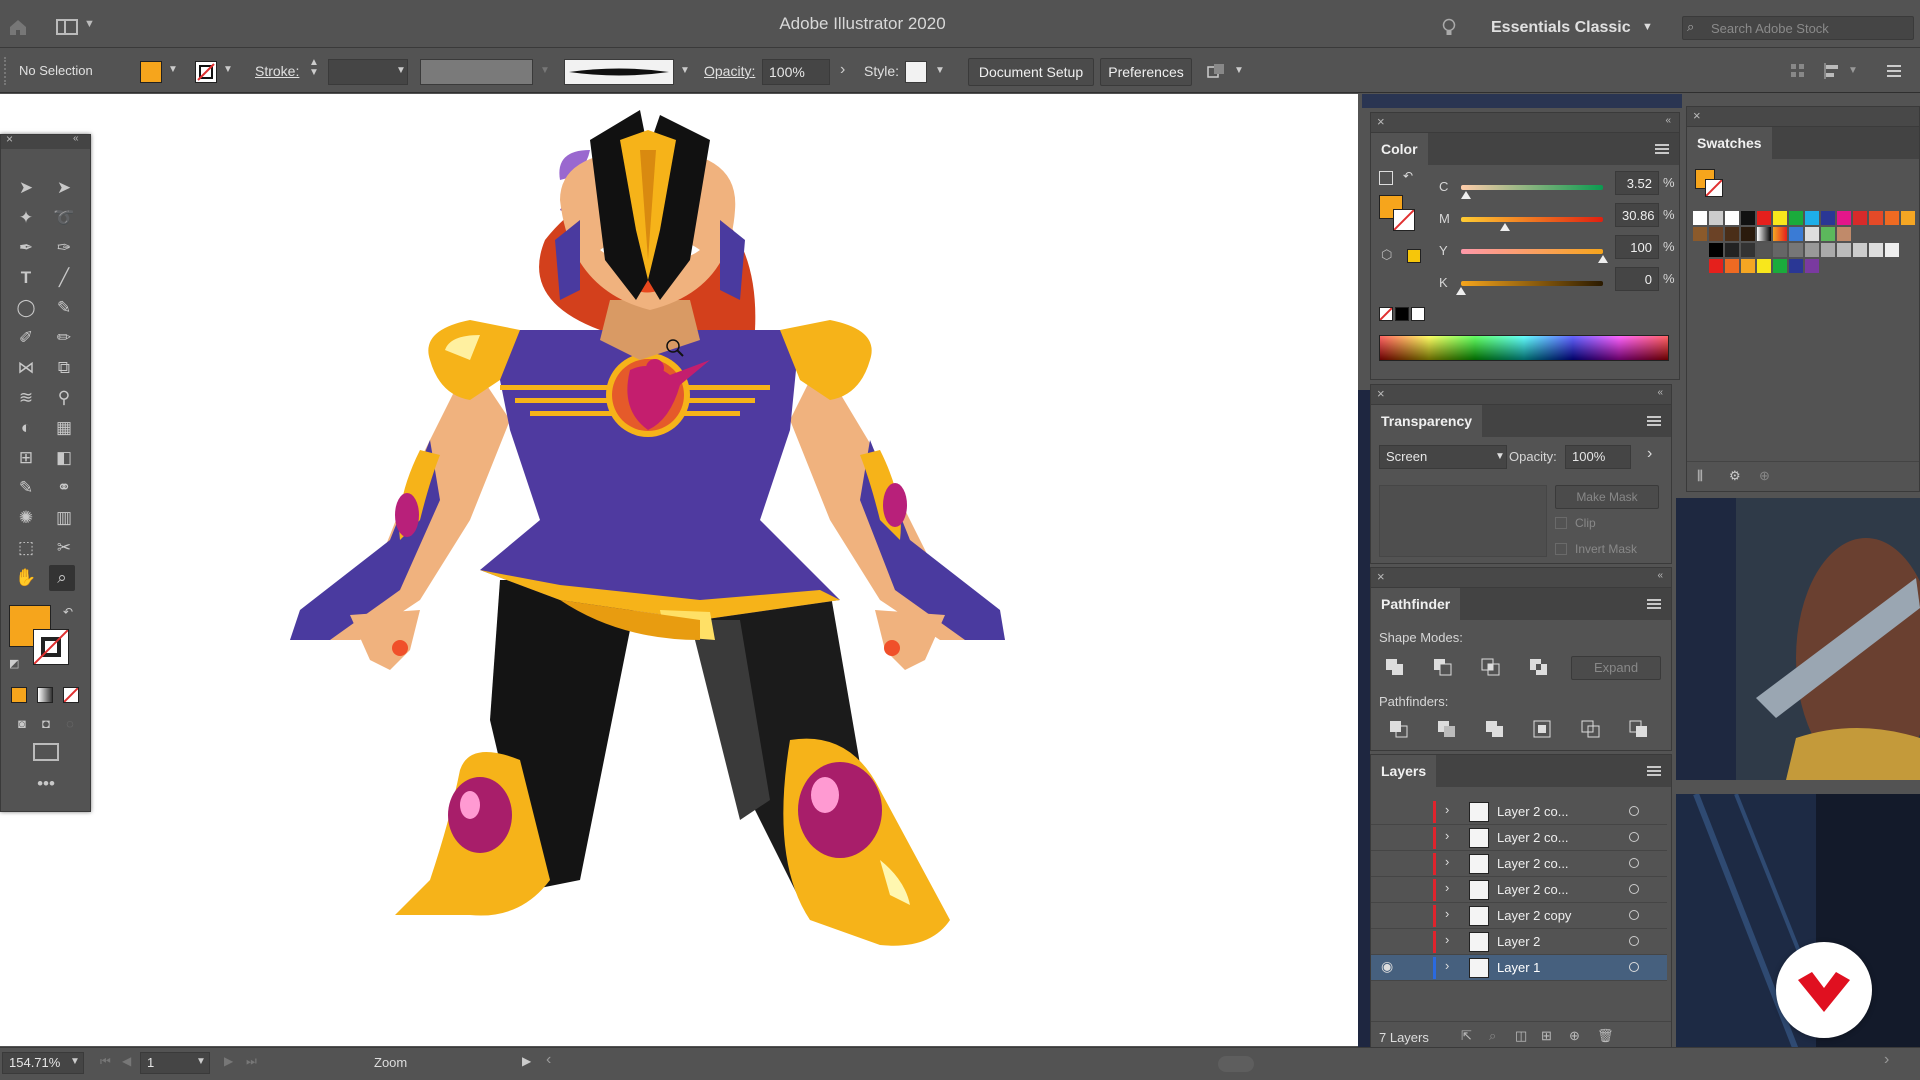  Describe the element at coordinates (1495, 729) in the screenshot. I see `merge-icon` at that location.